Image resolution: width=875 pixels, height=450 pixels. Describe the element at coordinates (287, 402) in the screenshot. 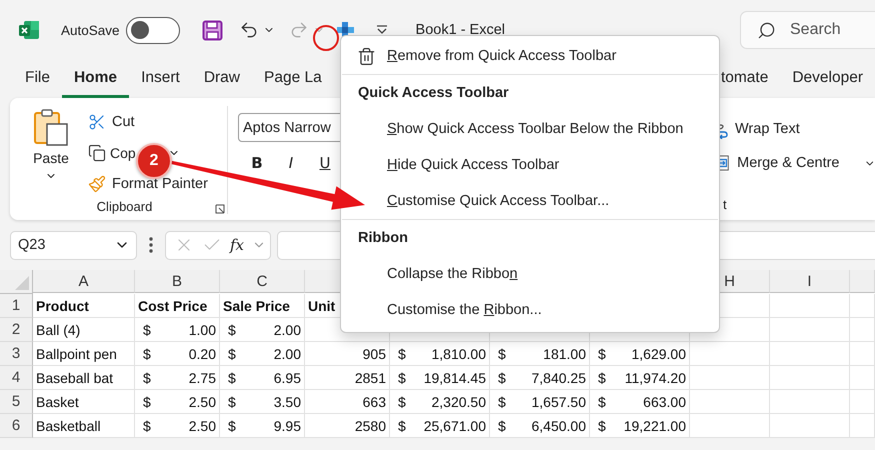

I see `table-cell: 3.50` at that location.